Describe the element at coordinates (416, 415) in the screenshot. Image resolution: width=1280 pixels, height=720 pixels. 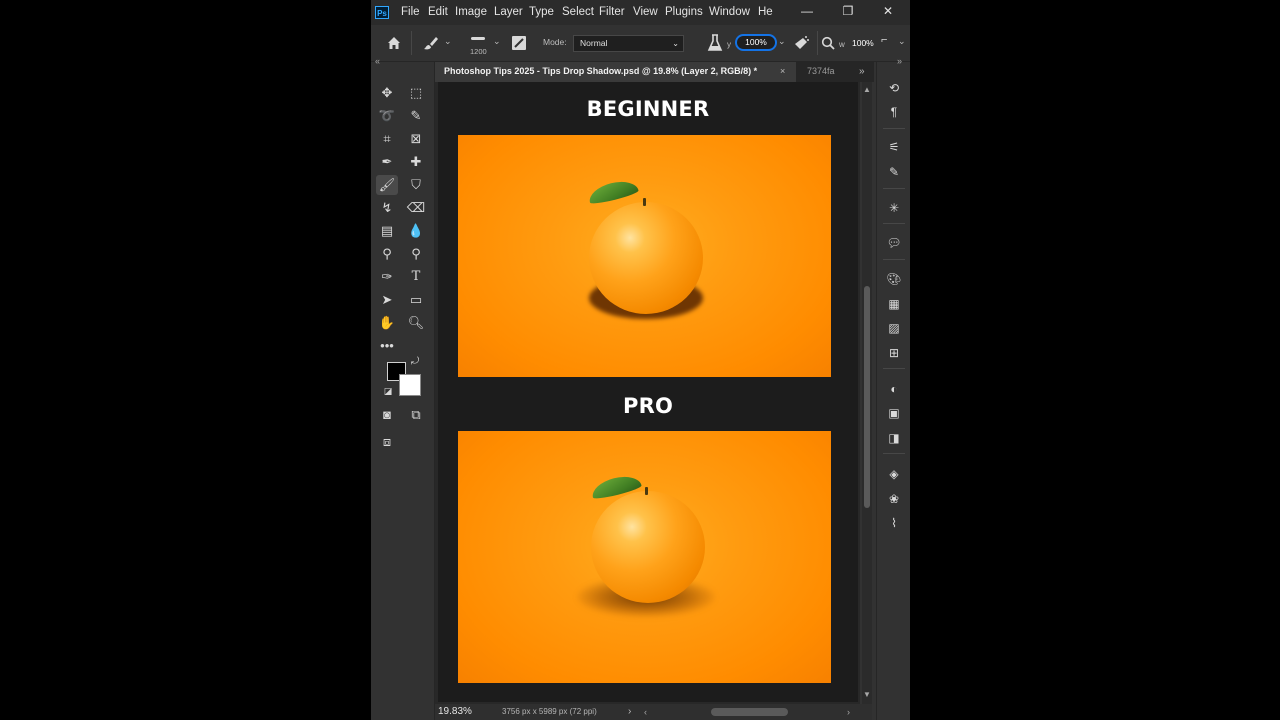
I see `screen-mode-icon: ⧉` at that location.